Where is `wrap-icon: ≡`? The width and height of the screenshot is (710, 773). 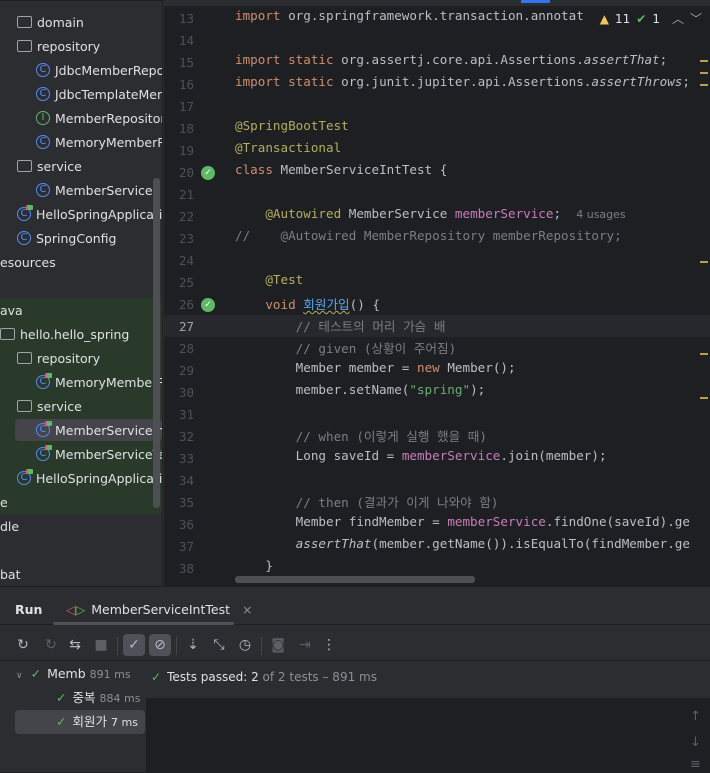
wrap-icon: ≡ is located at coordinates (695, 764).